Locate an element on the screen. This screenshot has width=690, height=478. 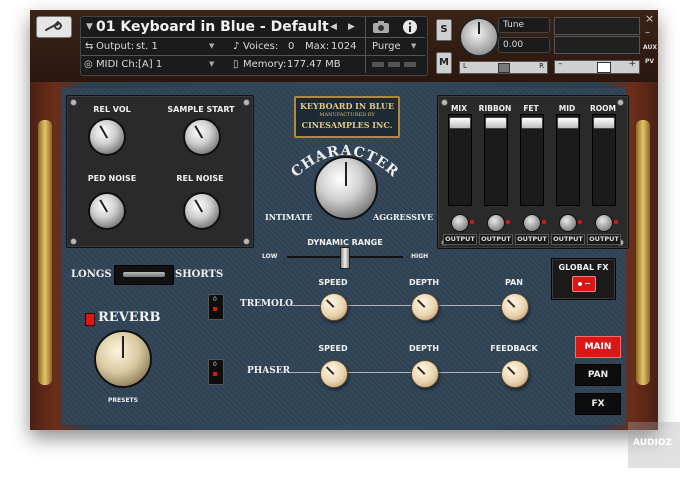
global-fx-toggle-dot is located at coordinates (580, 284).